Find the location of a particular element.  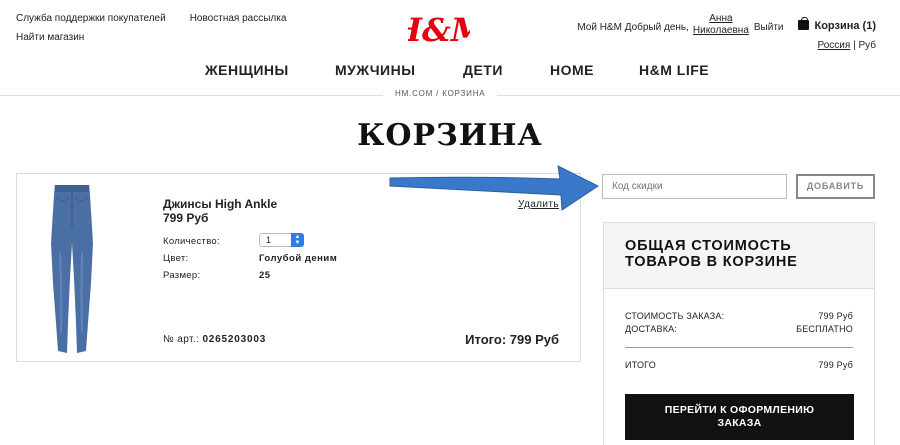

checkout-button: ПЕРЕЙТИ К ОФОРМЛЕНИЮ ЗАКАЗА is located at coordinates (739, 417).